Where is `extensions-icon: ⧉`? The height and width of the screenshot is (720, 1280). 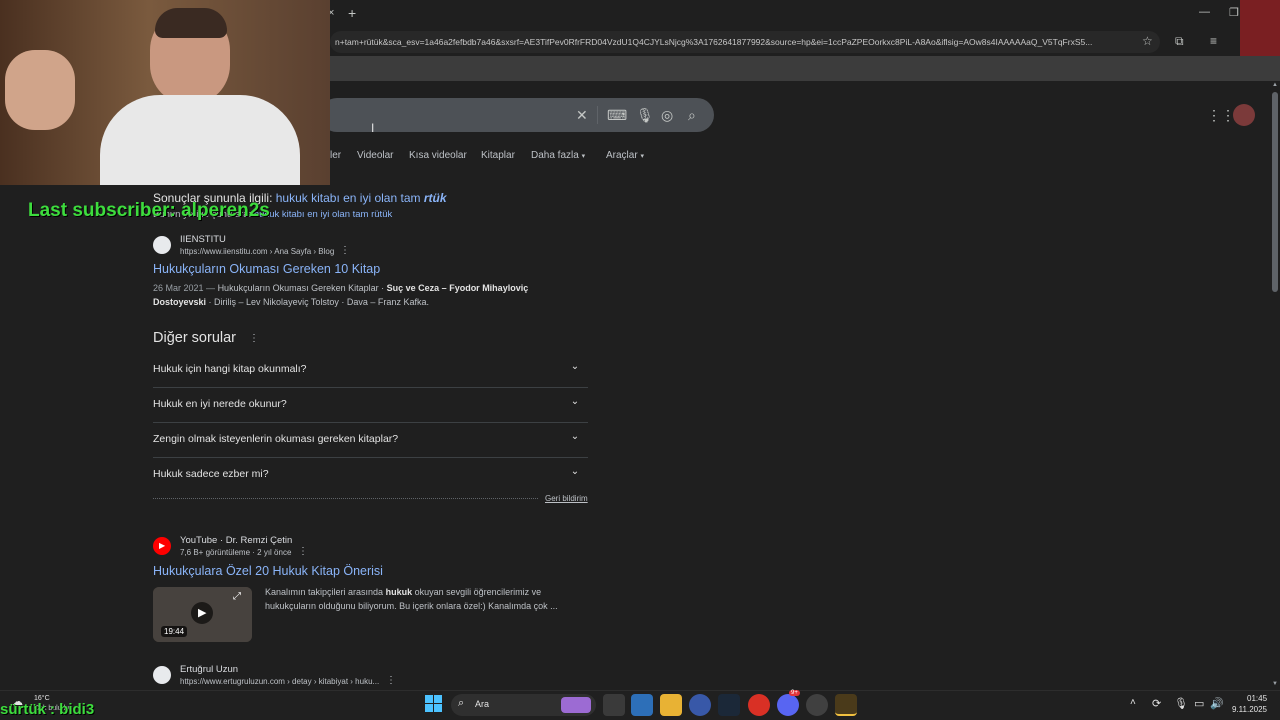 extensions-icon: ⧉ is located at coordinates (1179, 41).